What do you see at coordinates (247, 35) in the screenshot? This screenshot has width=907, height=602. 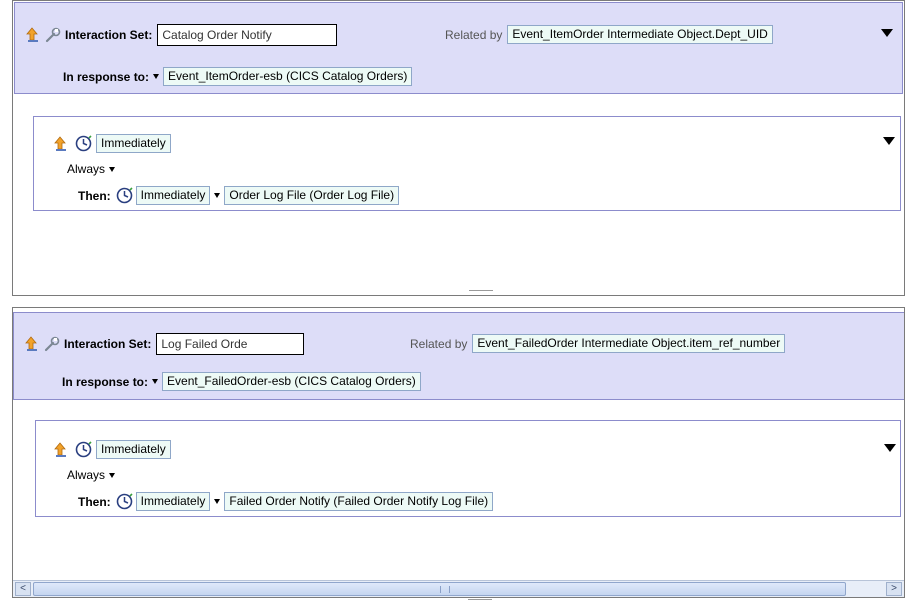 I see `interaction-set-name-field: Catalog Order Notify` at bounding box center [247, 35].